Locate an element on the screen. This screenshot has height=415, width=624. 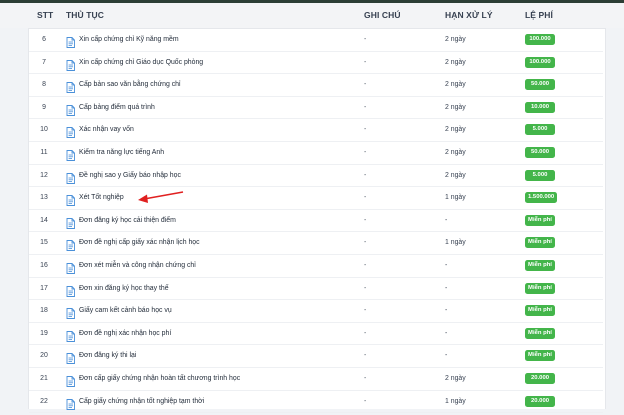
red-arrow-annotation is located at coordinates (161, 197).